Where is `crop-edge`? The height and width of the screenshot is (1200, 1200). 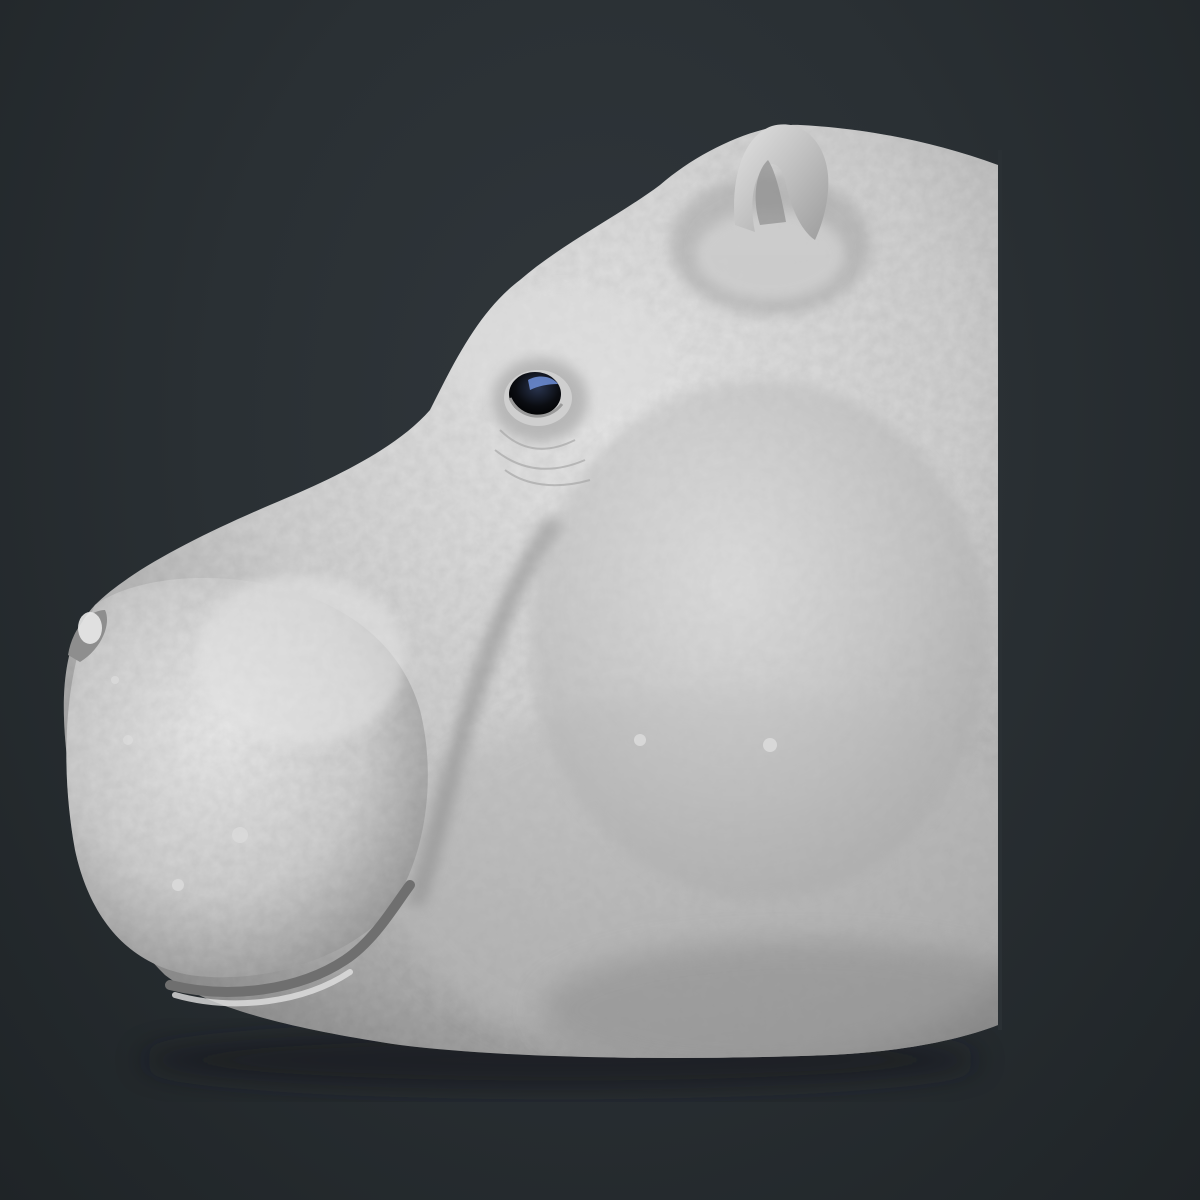
crop-edge is located at coordinates (1000, 590).